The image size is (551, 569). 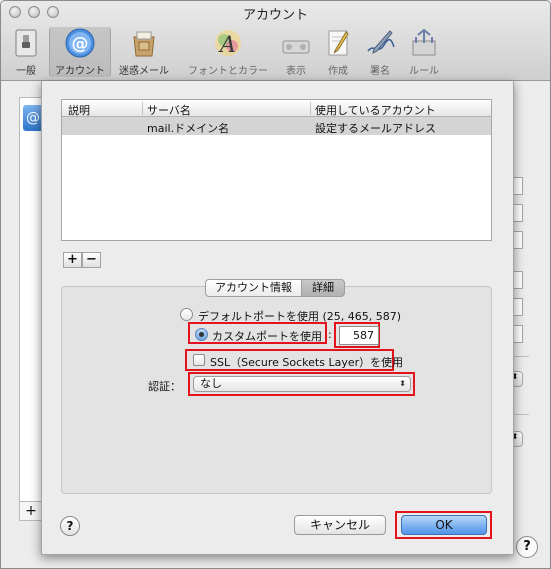 I want to click on cancel-button: キャンセル, so click(x=340, y=525).